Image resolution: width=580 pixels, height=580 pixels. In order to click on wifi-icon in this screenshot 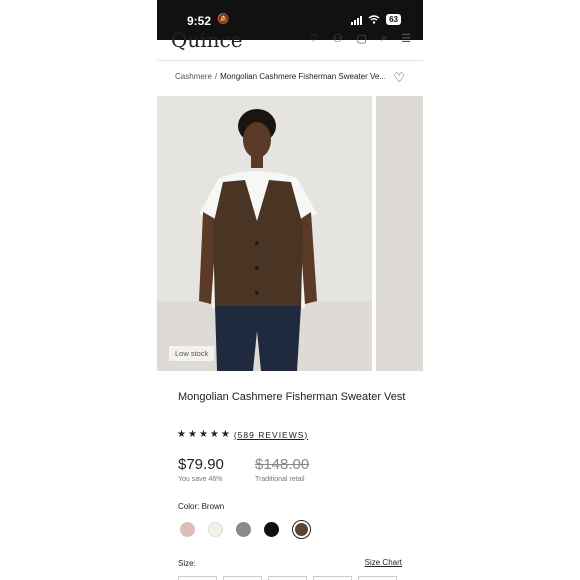, I will do `click(374, 19)`.